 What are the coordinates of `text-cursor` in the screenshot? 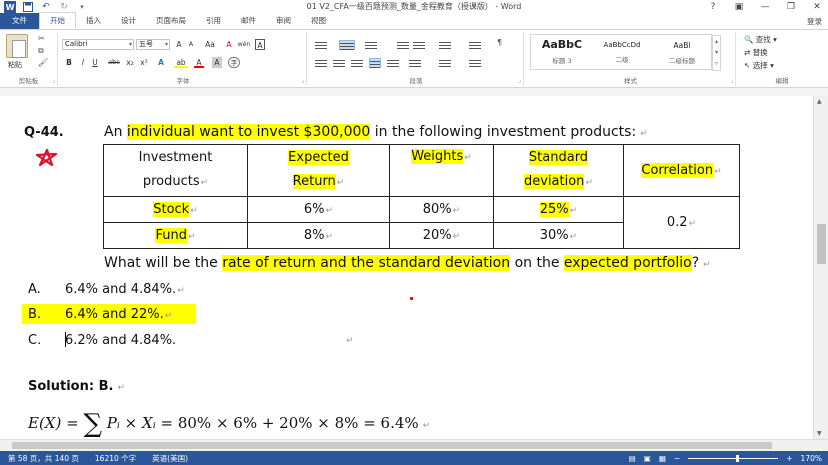 It's located at (65, 339).